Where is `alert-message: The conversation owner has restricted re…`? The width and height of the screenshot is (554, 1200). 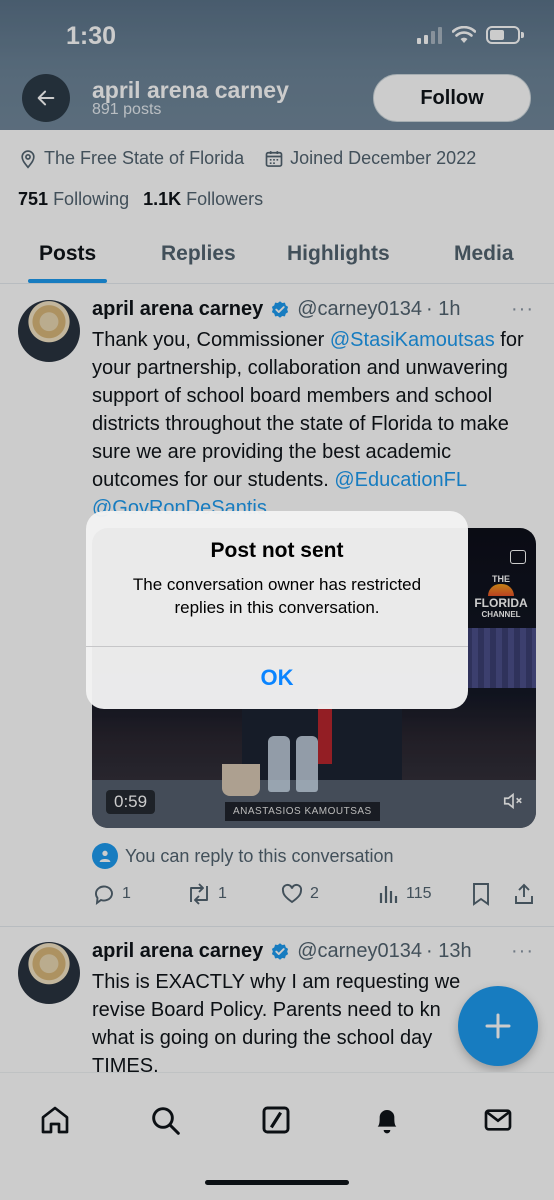
alert-message: The conversation owner has restricted re… is located at coordinates (277, 596).